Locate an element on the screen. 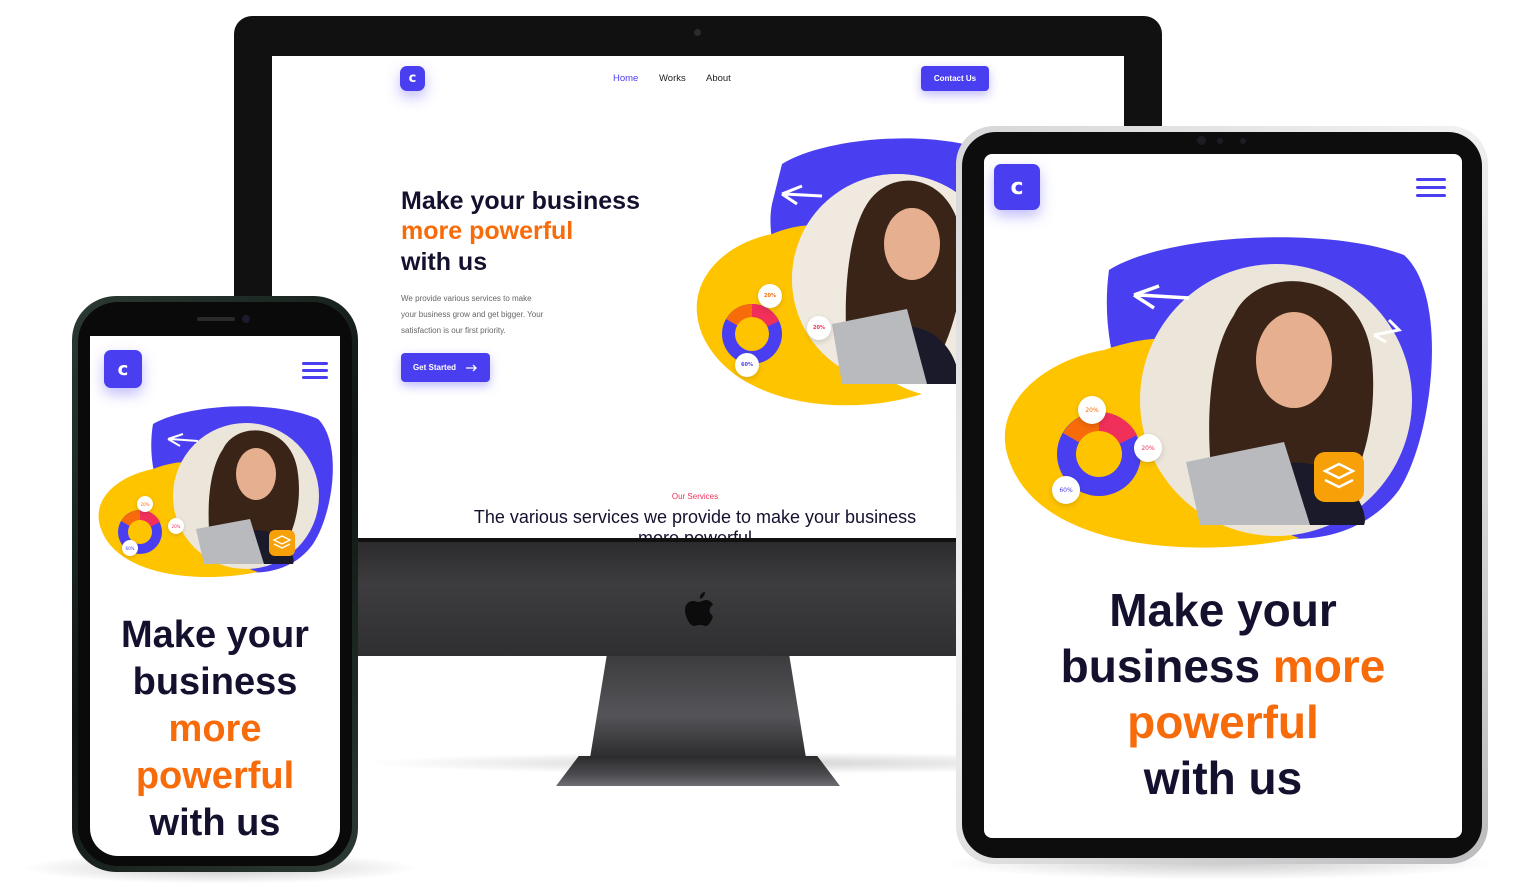 The image size is (1522, 896). hero-title-line3: with us is located at coordinates (444, 262).